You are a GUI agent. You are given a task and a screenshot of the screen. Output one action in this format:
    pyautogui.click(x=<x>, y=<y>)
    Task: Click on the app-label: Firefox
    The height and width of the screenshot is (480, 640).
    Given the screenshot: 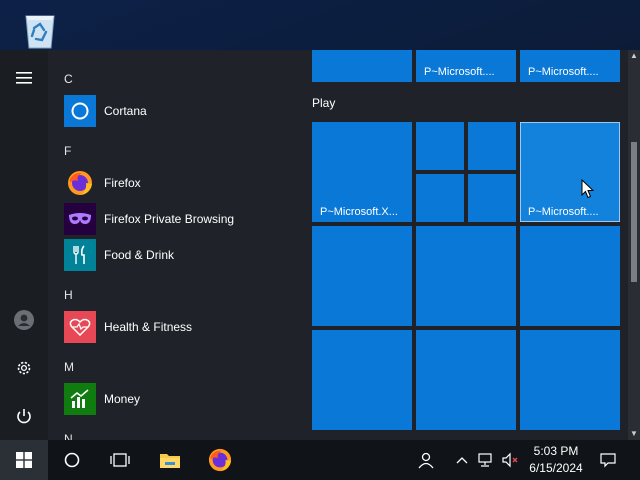 What is the action you would take?
    pyautogui.click(x=122, y=183)
    